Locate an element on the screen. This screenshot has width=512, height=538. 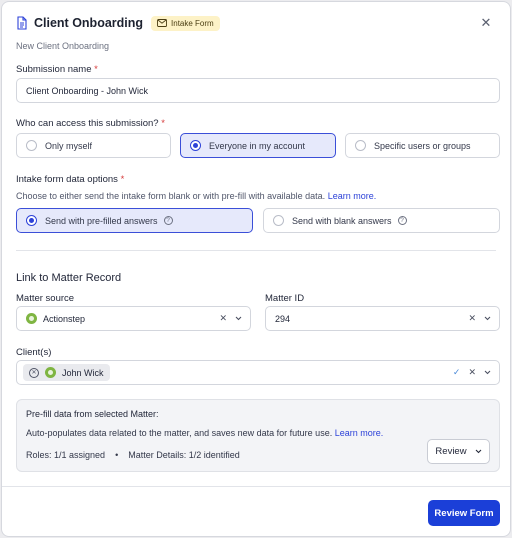
intake-option-label: Send with pre-filled answers is located at coordinates (101, 220).